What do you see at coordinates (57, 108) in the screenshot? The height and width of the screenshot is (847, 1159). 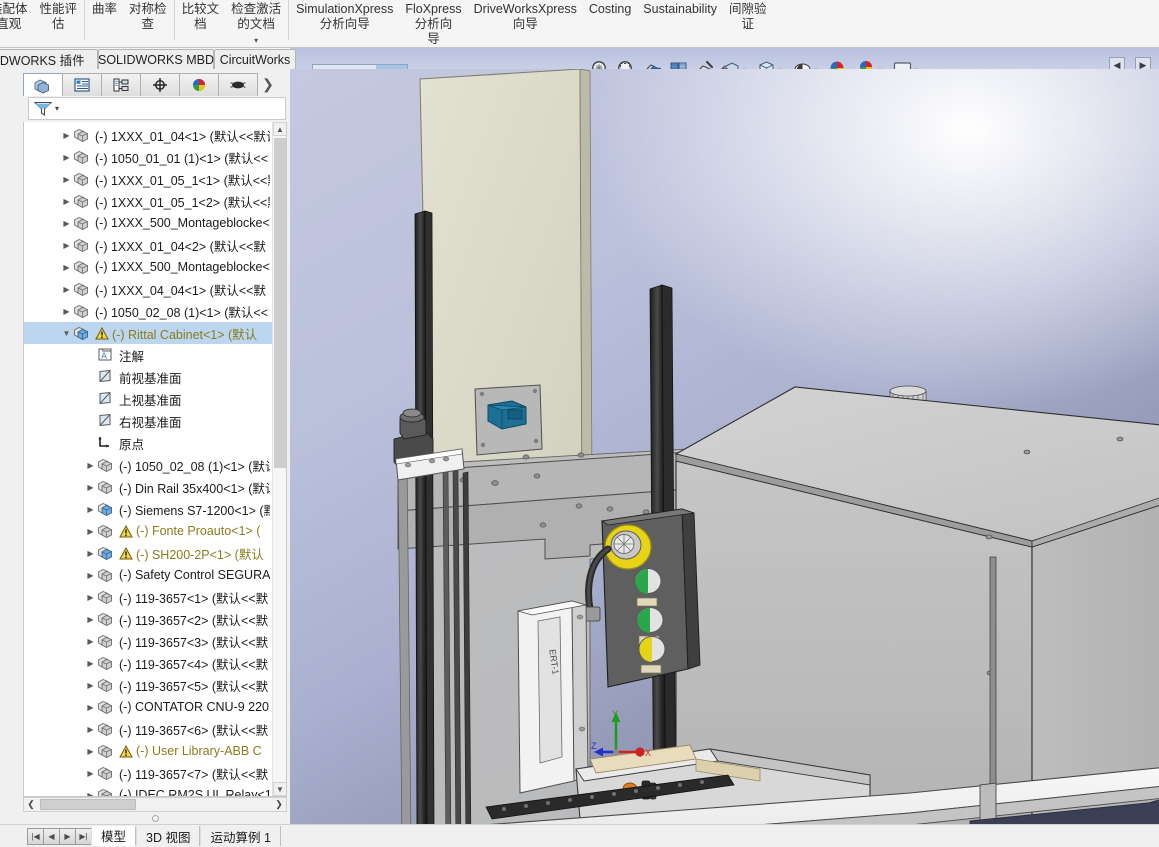 I see `filter-caret-icon: ▾` at bounding box center [57, 108].